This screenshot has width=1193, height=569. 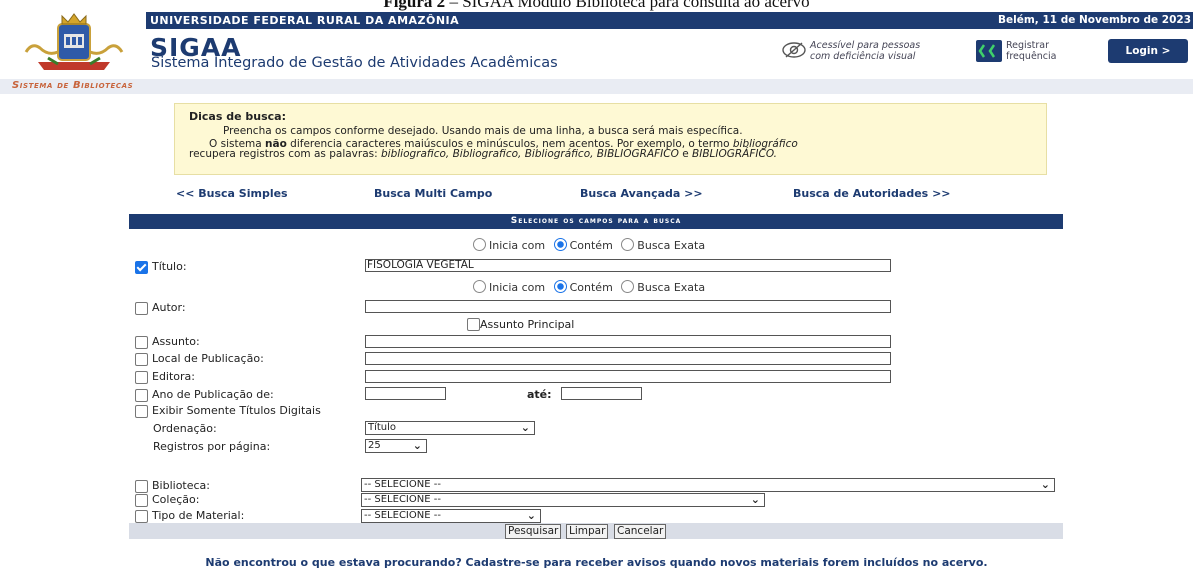 I want to click on accessibility-line-1: Acessível para pessoas, so click(x=865, y=45).